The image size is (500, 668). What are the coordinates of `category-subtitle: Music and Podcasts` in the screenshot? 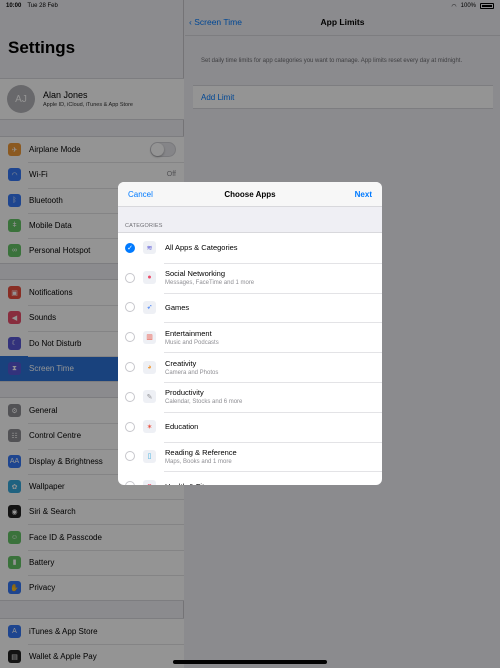 It's located at (192, 342).